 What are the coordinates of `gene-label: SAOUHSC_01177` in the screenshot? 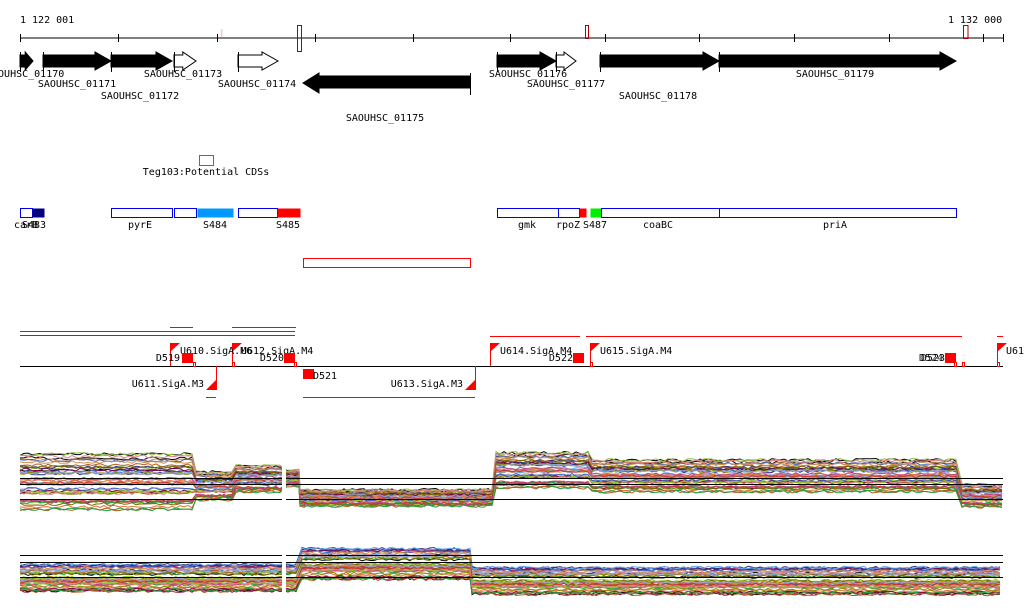 It's located at (566, 84).